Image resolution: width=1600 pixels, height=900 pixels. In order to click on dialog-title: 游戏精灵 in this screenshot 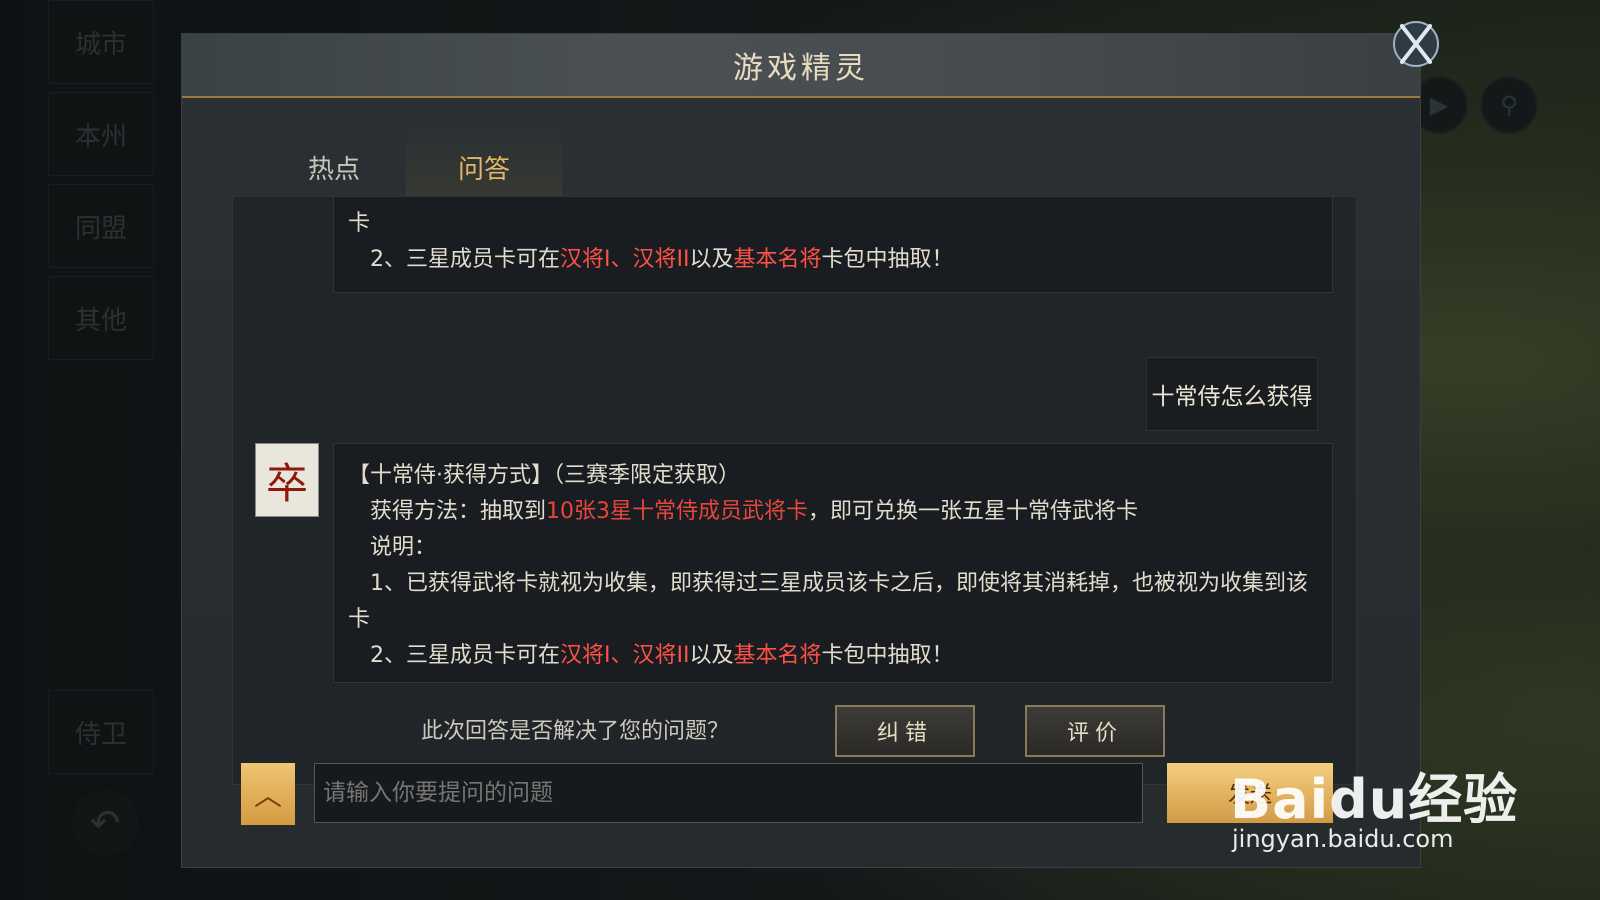, I will do `click(801, 68)`.